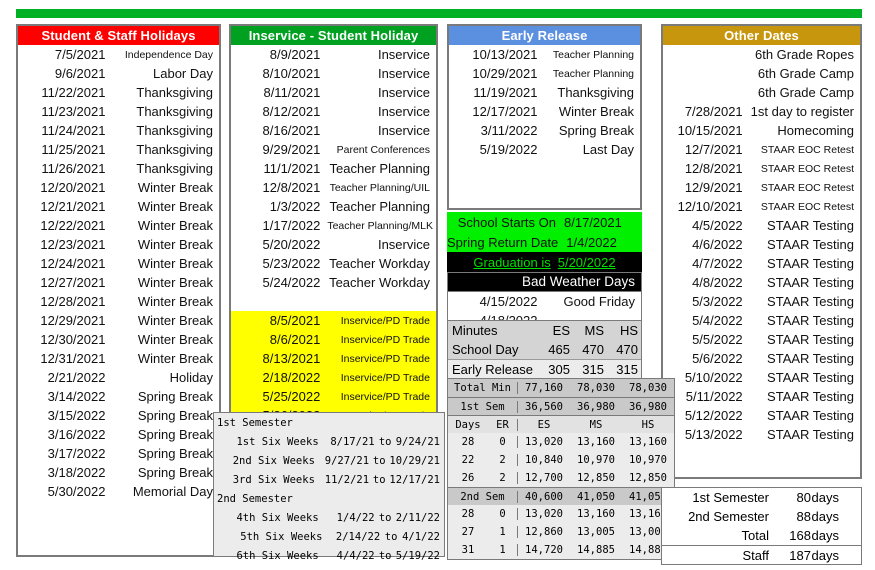  I want to click on days-grid-header: Days ER ES MS HS, so click(561, 424).